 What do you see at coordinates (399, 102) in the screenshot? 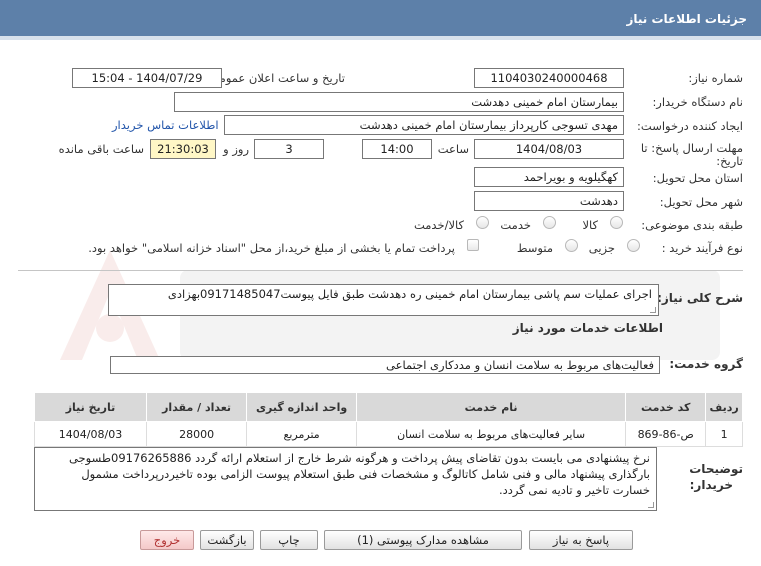
I see `buyer-org-field: بیمارستان امام خمینی دهدشت` at bounding box center [399, 102].